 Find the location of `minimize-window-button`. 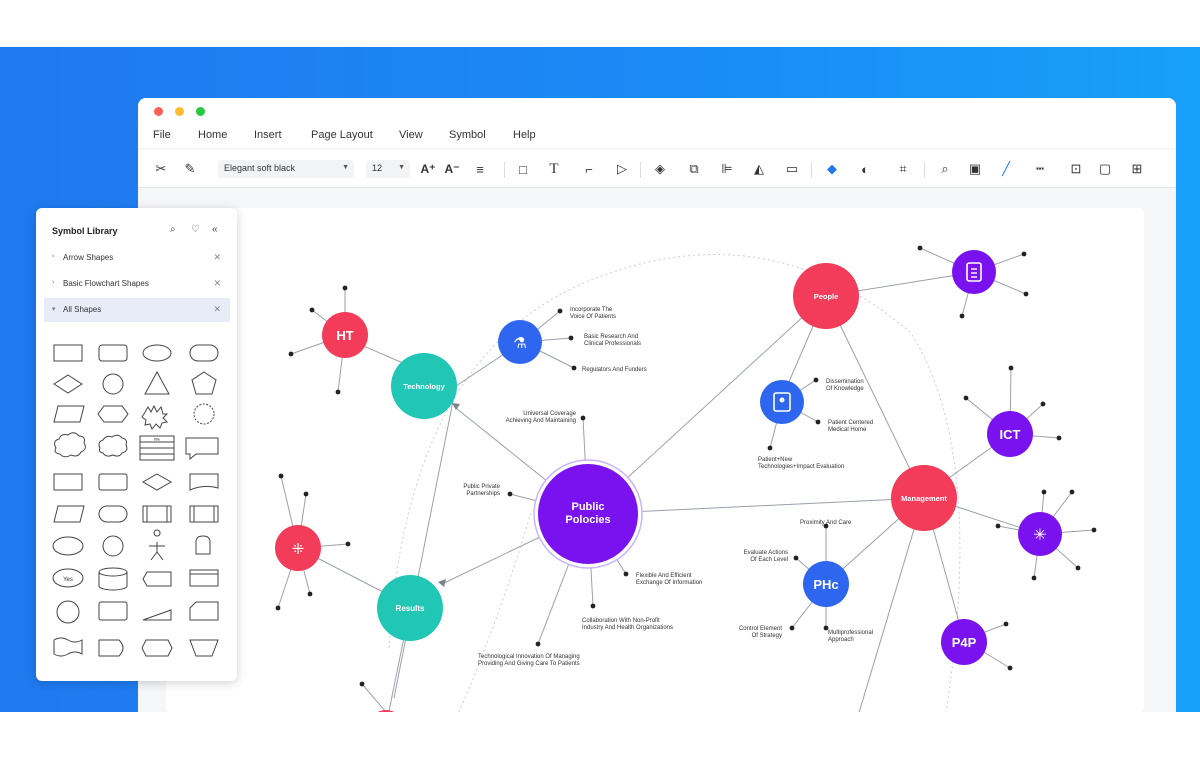

minimize-window-button is located at coordinates (179, 111).